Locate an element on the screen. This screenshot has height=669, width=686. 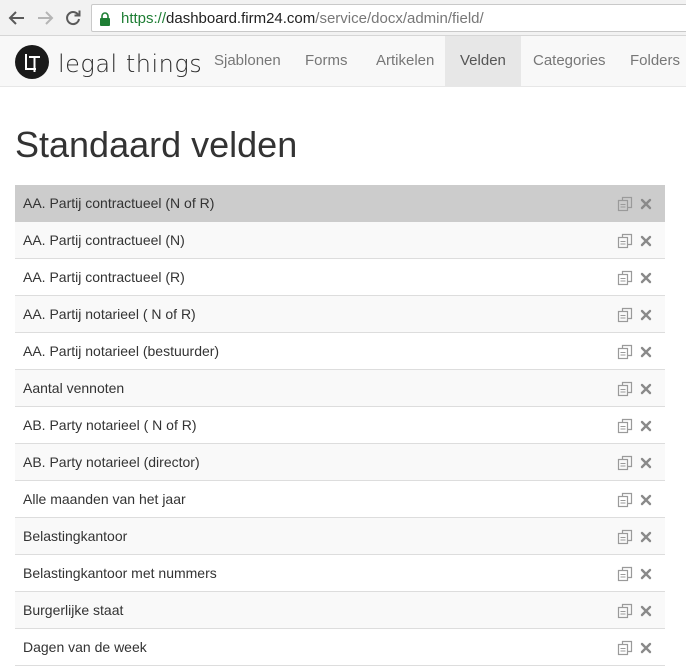
logo-mark-icon is located at coordinates (32, 62).